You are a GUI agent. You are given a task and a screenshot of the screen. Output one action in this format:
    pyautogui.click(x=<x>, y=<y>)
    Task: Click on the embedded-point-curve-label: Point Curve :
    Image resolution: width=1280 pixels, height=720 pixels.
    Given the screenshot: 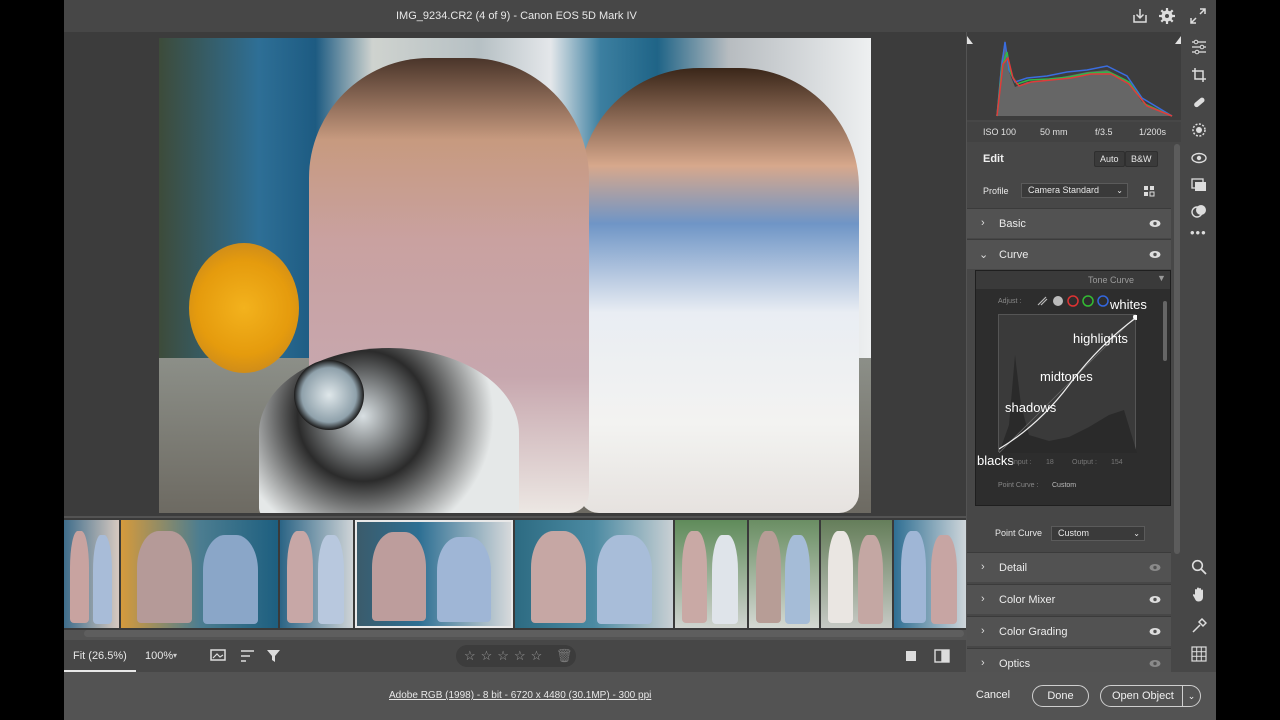 What is the action you would take?
    pyautogui.click(x=1018, y=485)
    